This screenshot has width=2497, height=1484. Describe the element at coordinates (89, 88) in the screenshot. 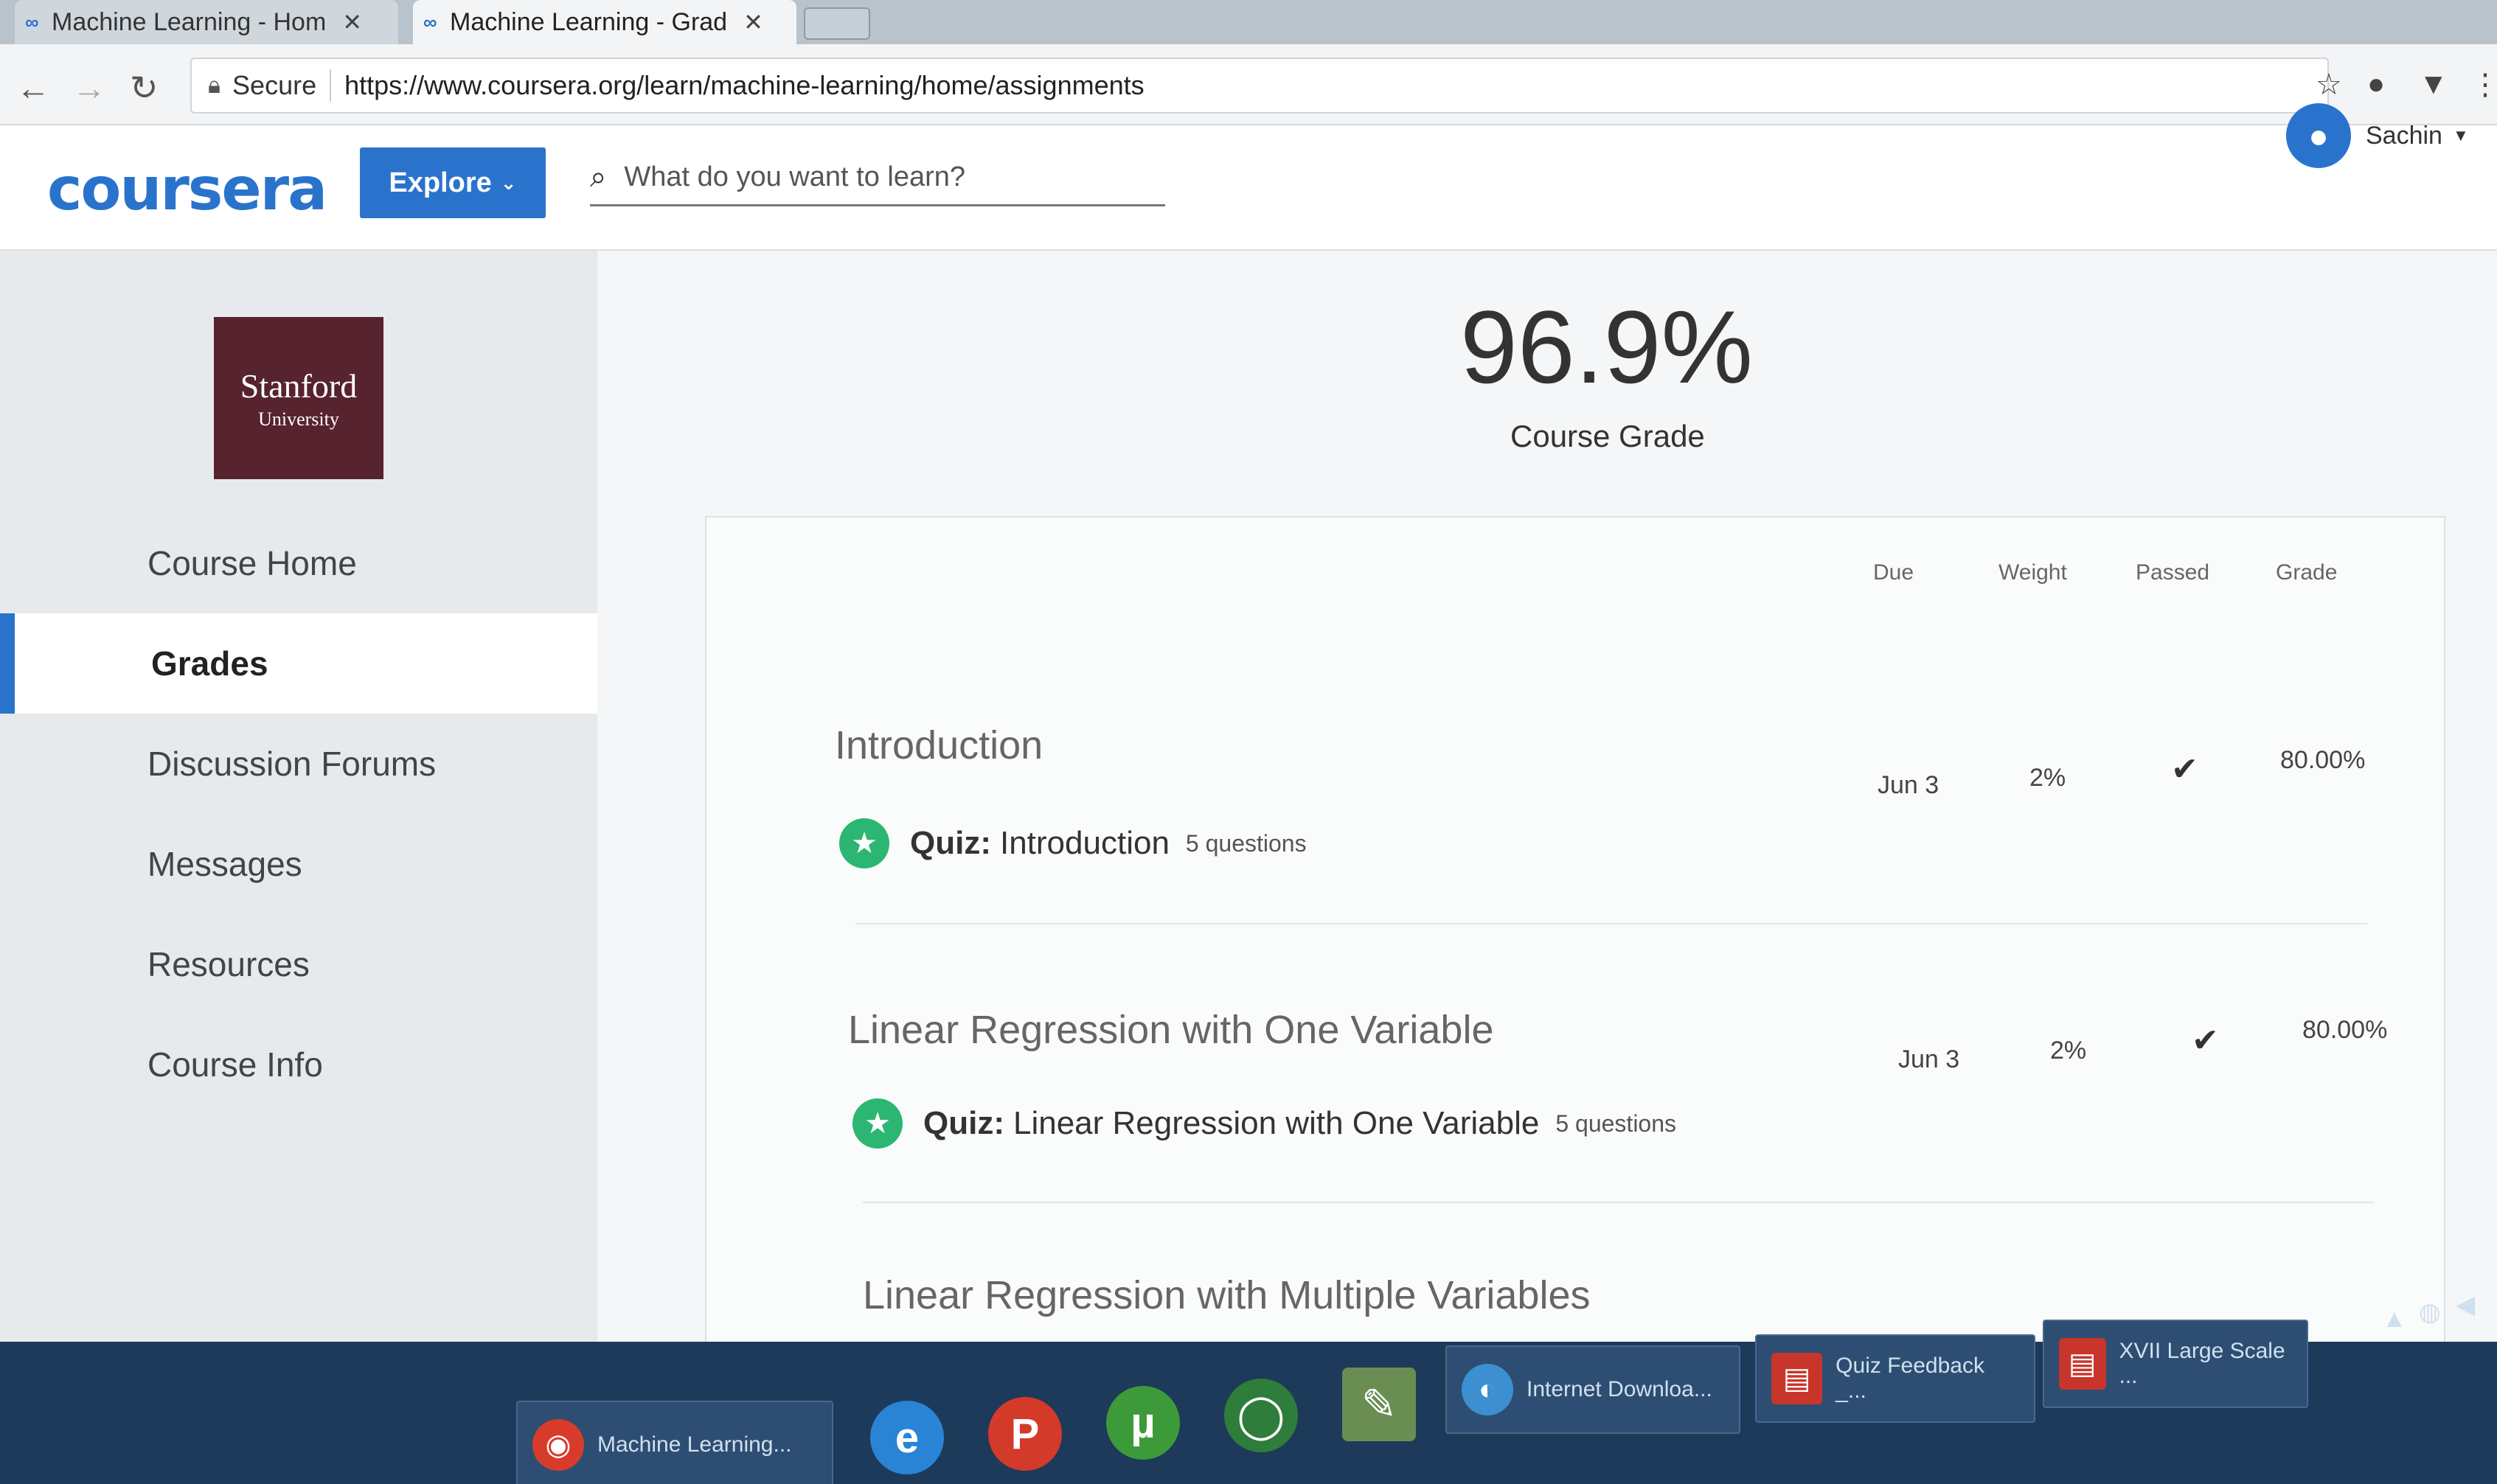

I see `forward-arrow-icon: →` at that location.